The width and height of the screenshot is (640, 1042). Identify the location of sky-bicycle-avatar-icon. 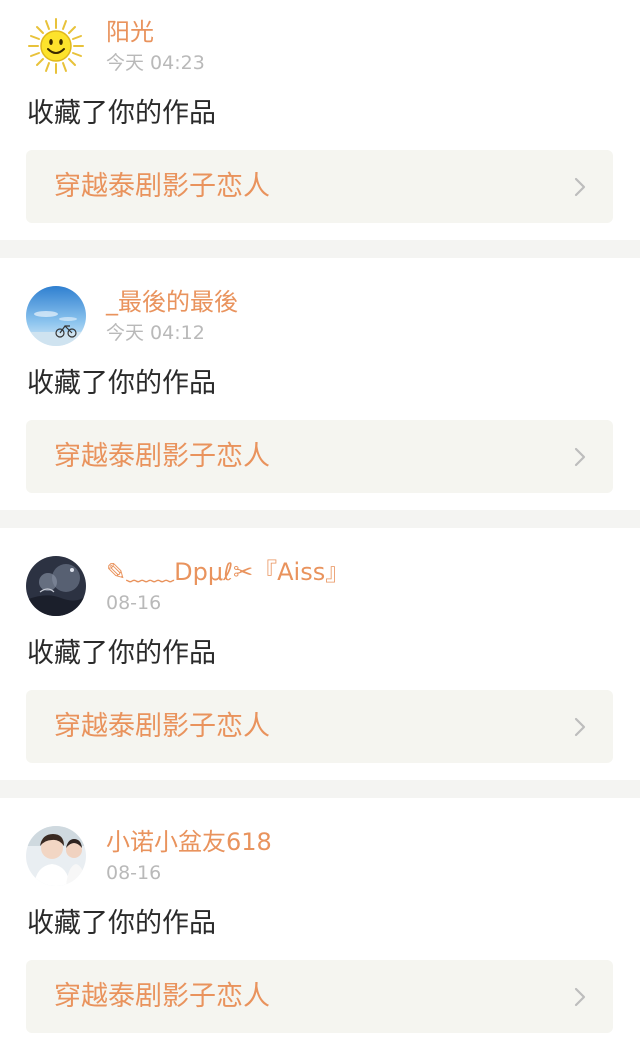
(56, 316).